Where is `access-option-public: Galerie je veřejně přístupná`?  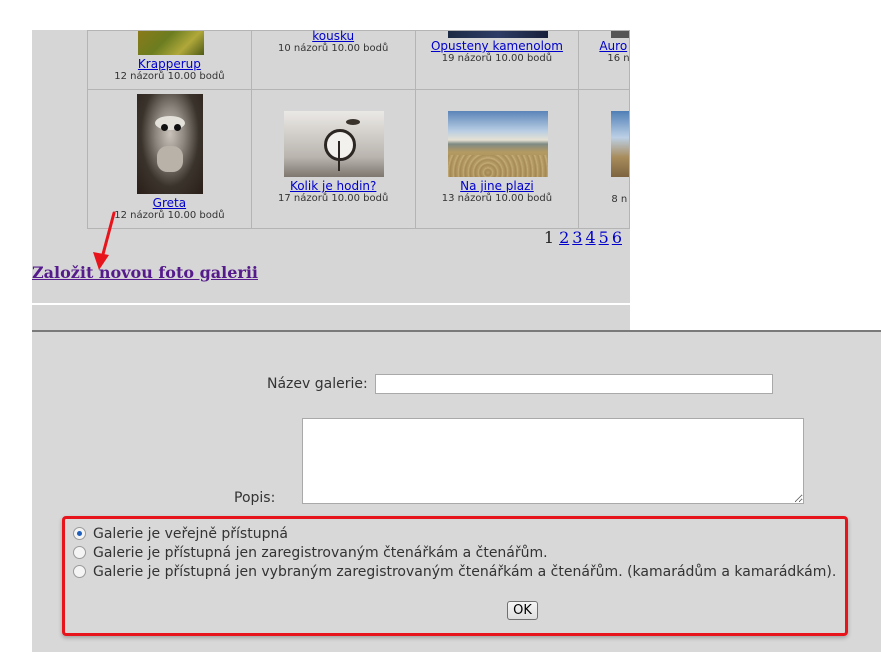
access-option-public: Galerie je veřejně přístupná is located at coordinates (180, 533).